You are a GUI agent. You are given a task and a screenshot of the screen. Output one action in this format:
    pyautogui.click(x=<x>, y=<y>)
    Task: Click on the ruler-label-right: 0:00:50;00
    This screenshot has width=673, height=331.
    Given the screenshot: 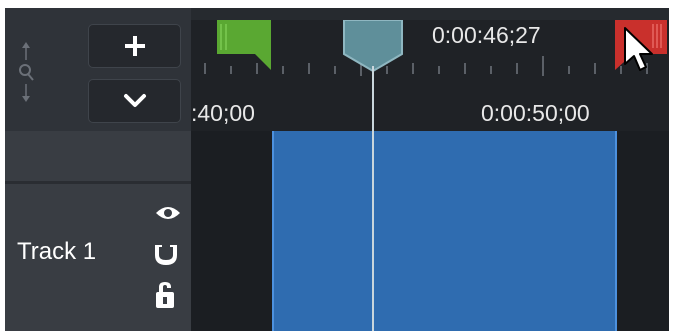 What is the action you would take?
    pyautogui.click(x=535, y=113)
    